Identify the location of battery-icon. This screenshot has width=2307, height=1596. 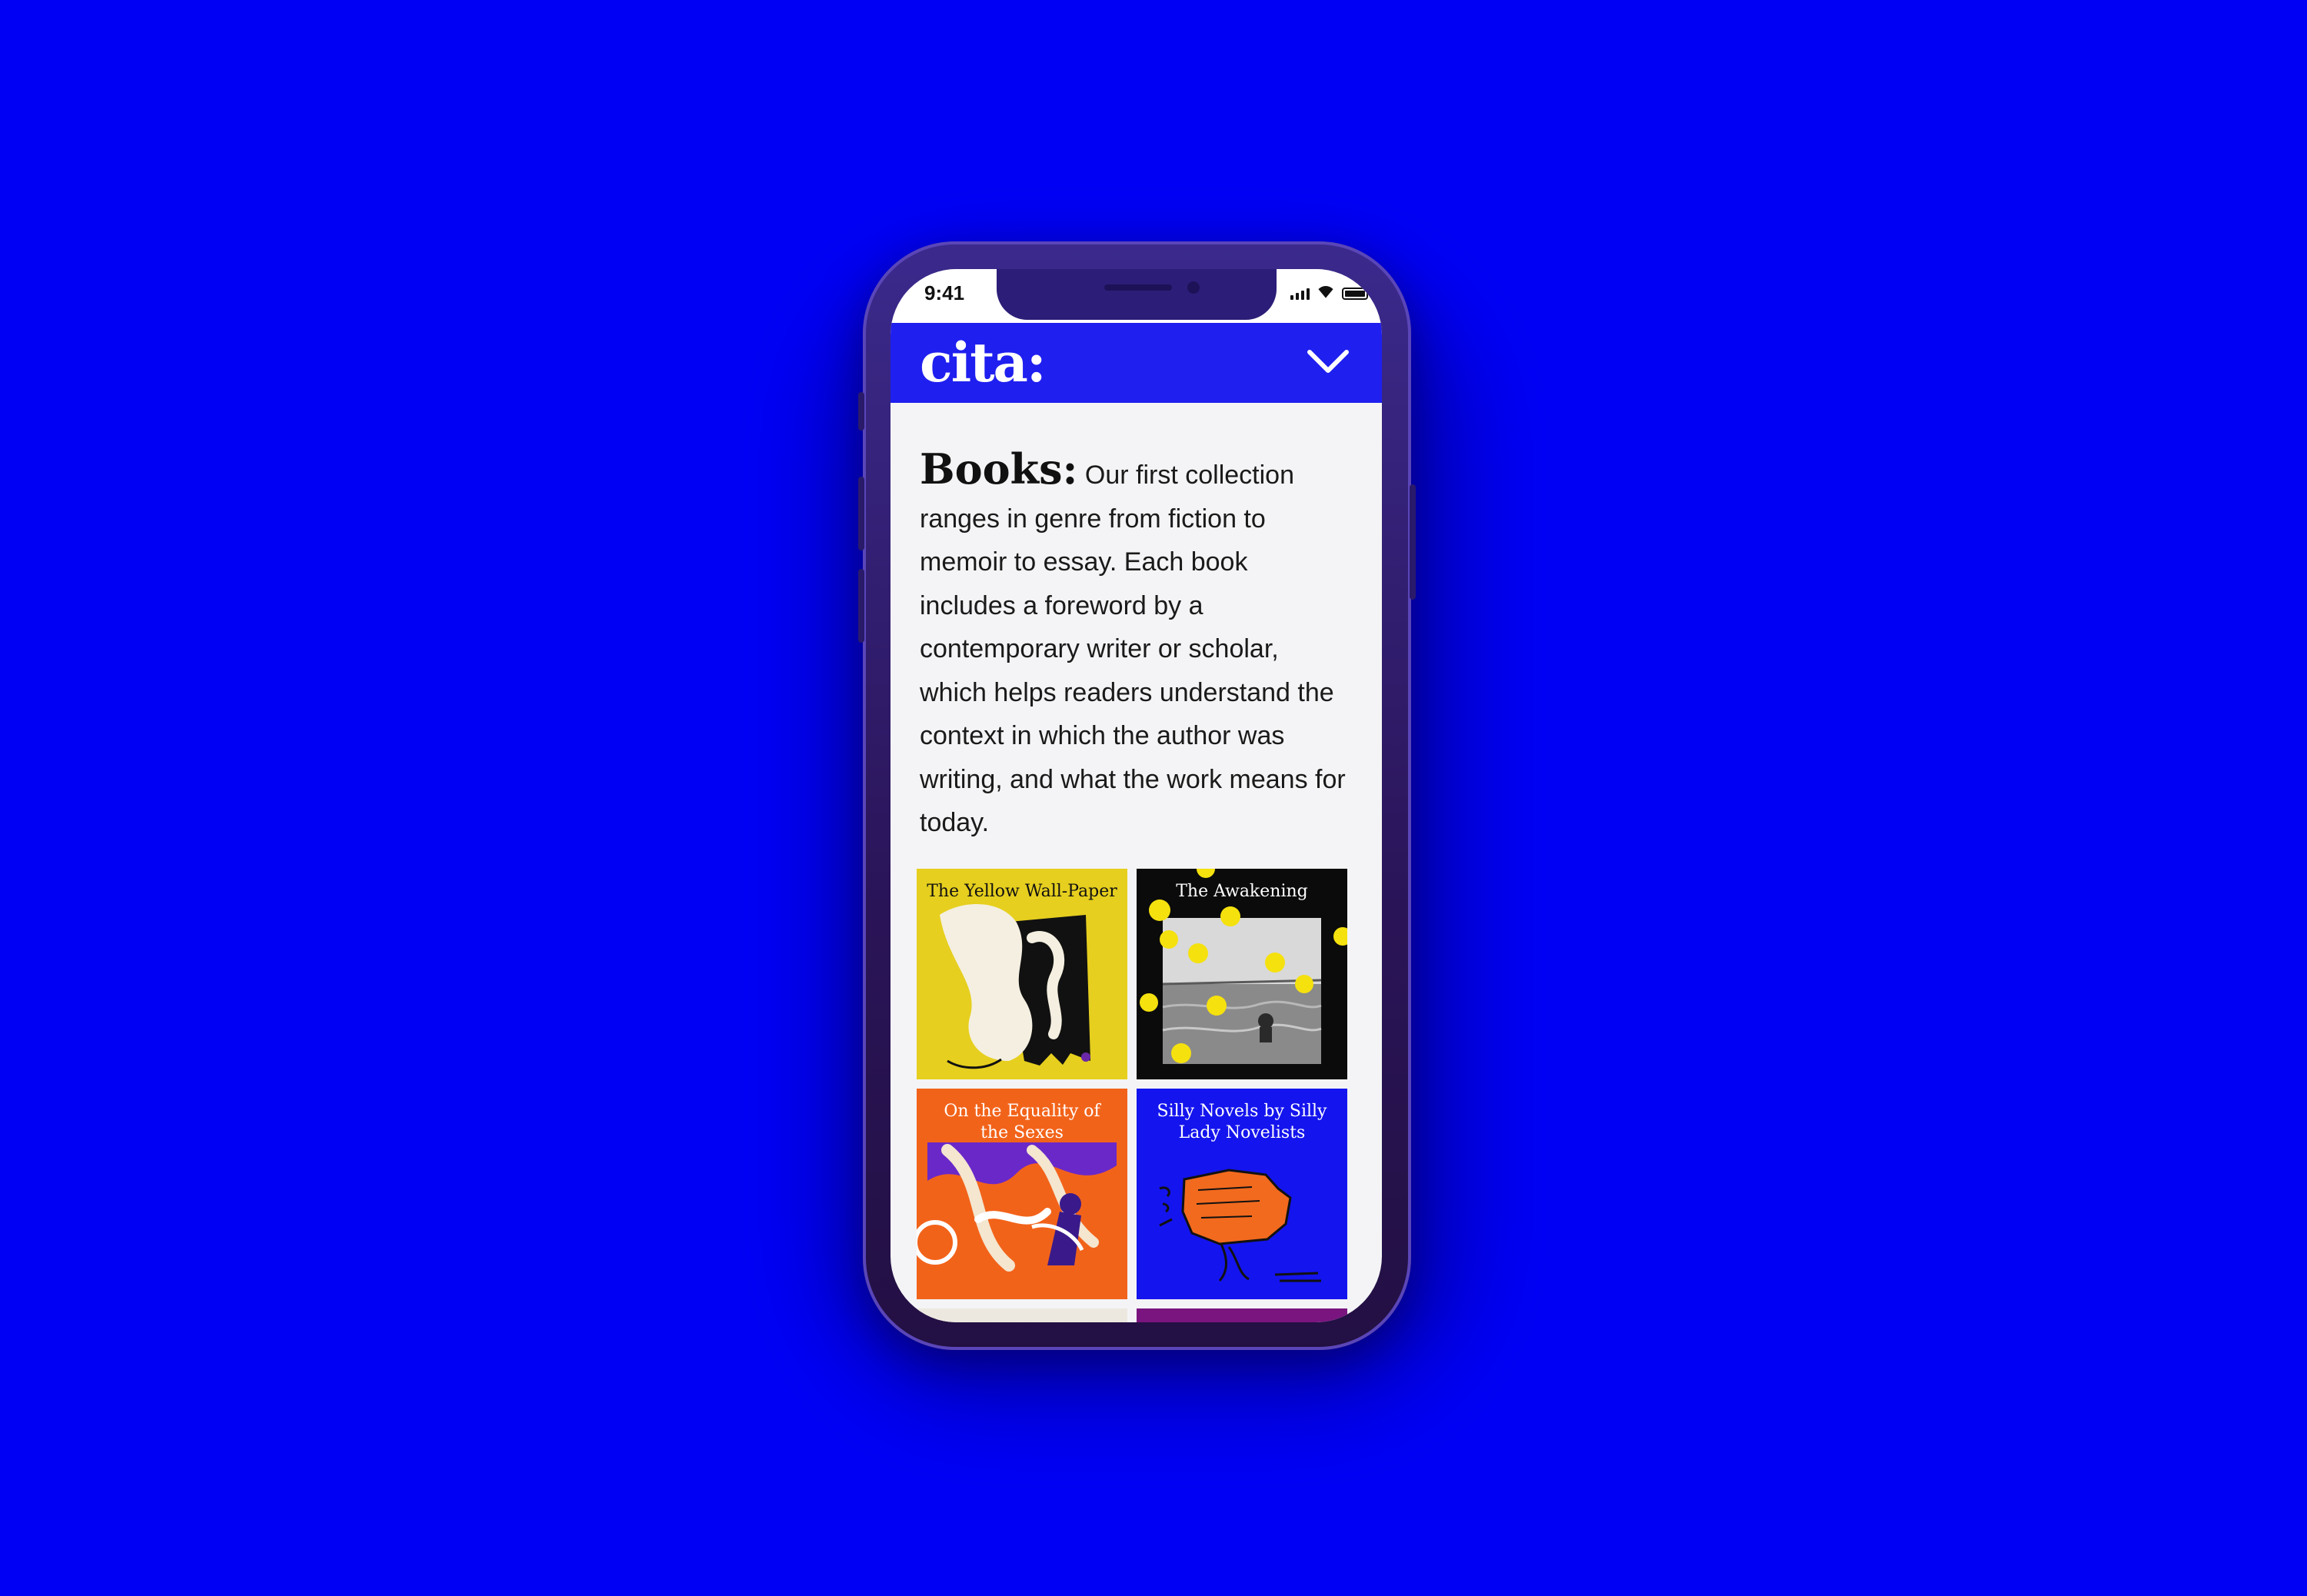
(1356, 294).